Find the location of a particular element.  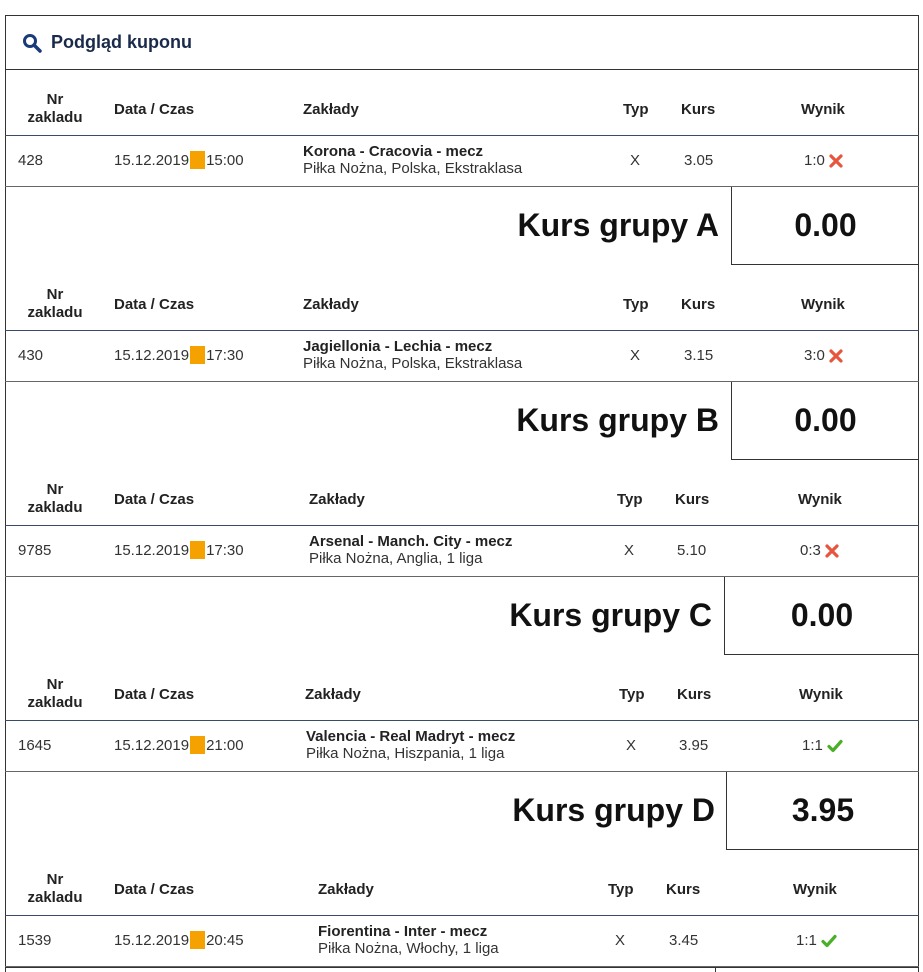

bet-time: 21:00 is located at coordinates (225, 745).